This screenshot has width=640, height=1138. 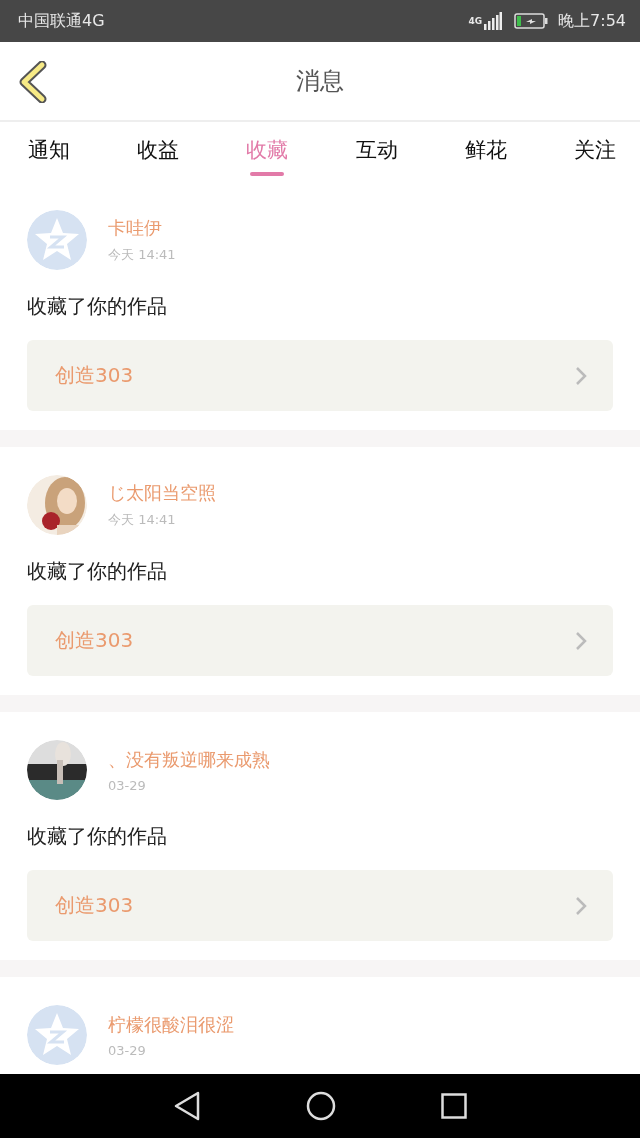 I want to click on network-text: 4G, so click(x=475, y=21).